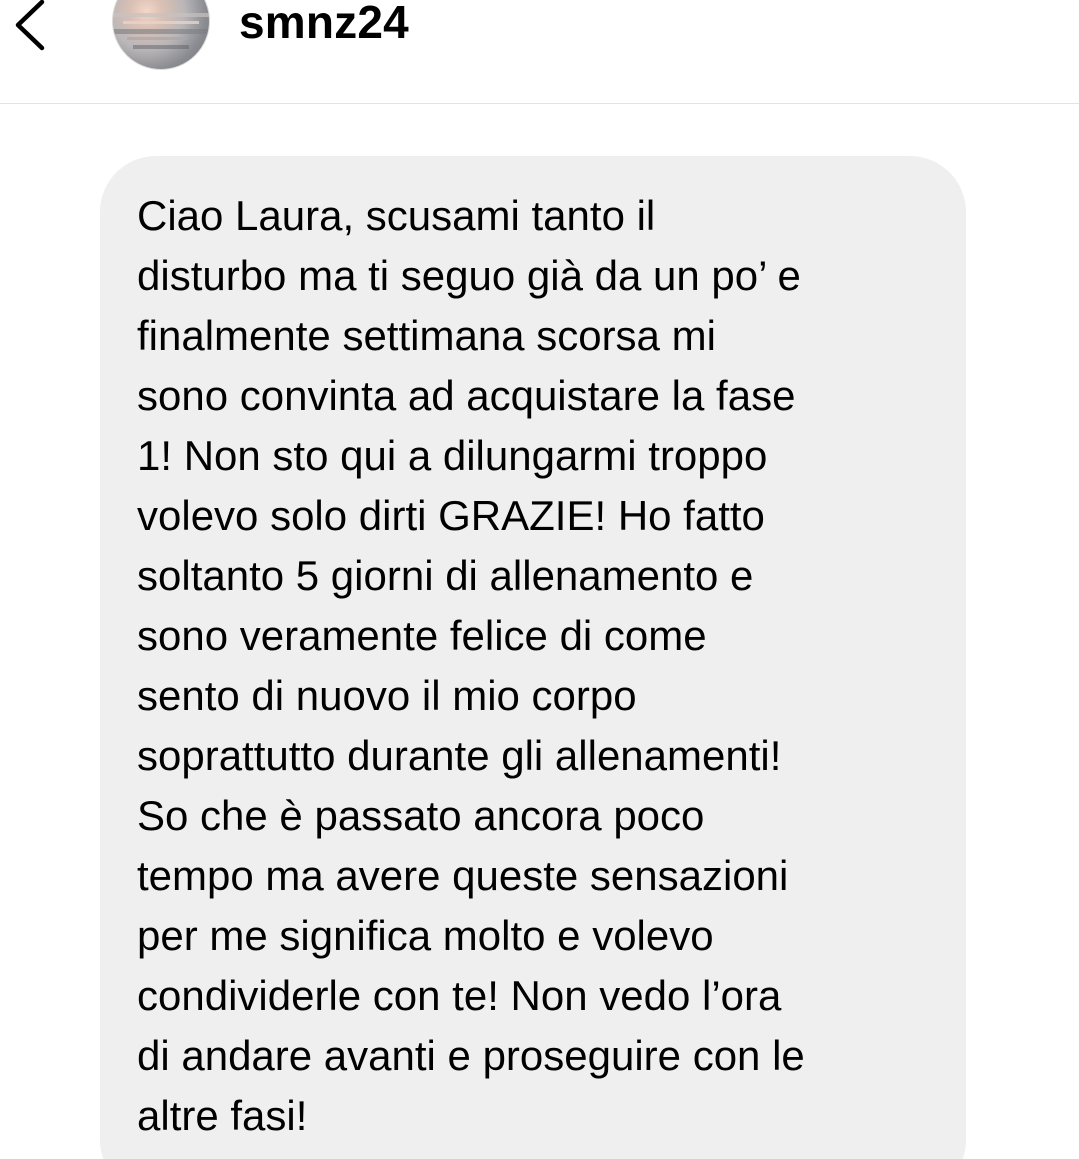 This screenshot has width=1079, height=1159. What do you see at coordinates (324, 25) in the screenshot?
I see `username: smnz24` at bounding box center [324, 25].